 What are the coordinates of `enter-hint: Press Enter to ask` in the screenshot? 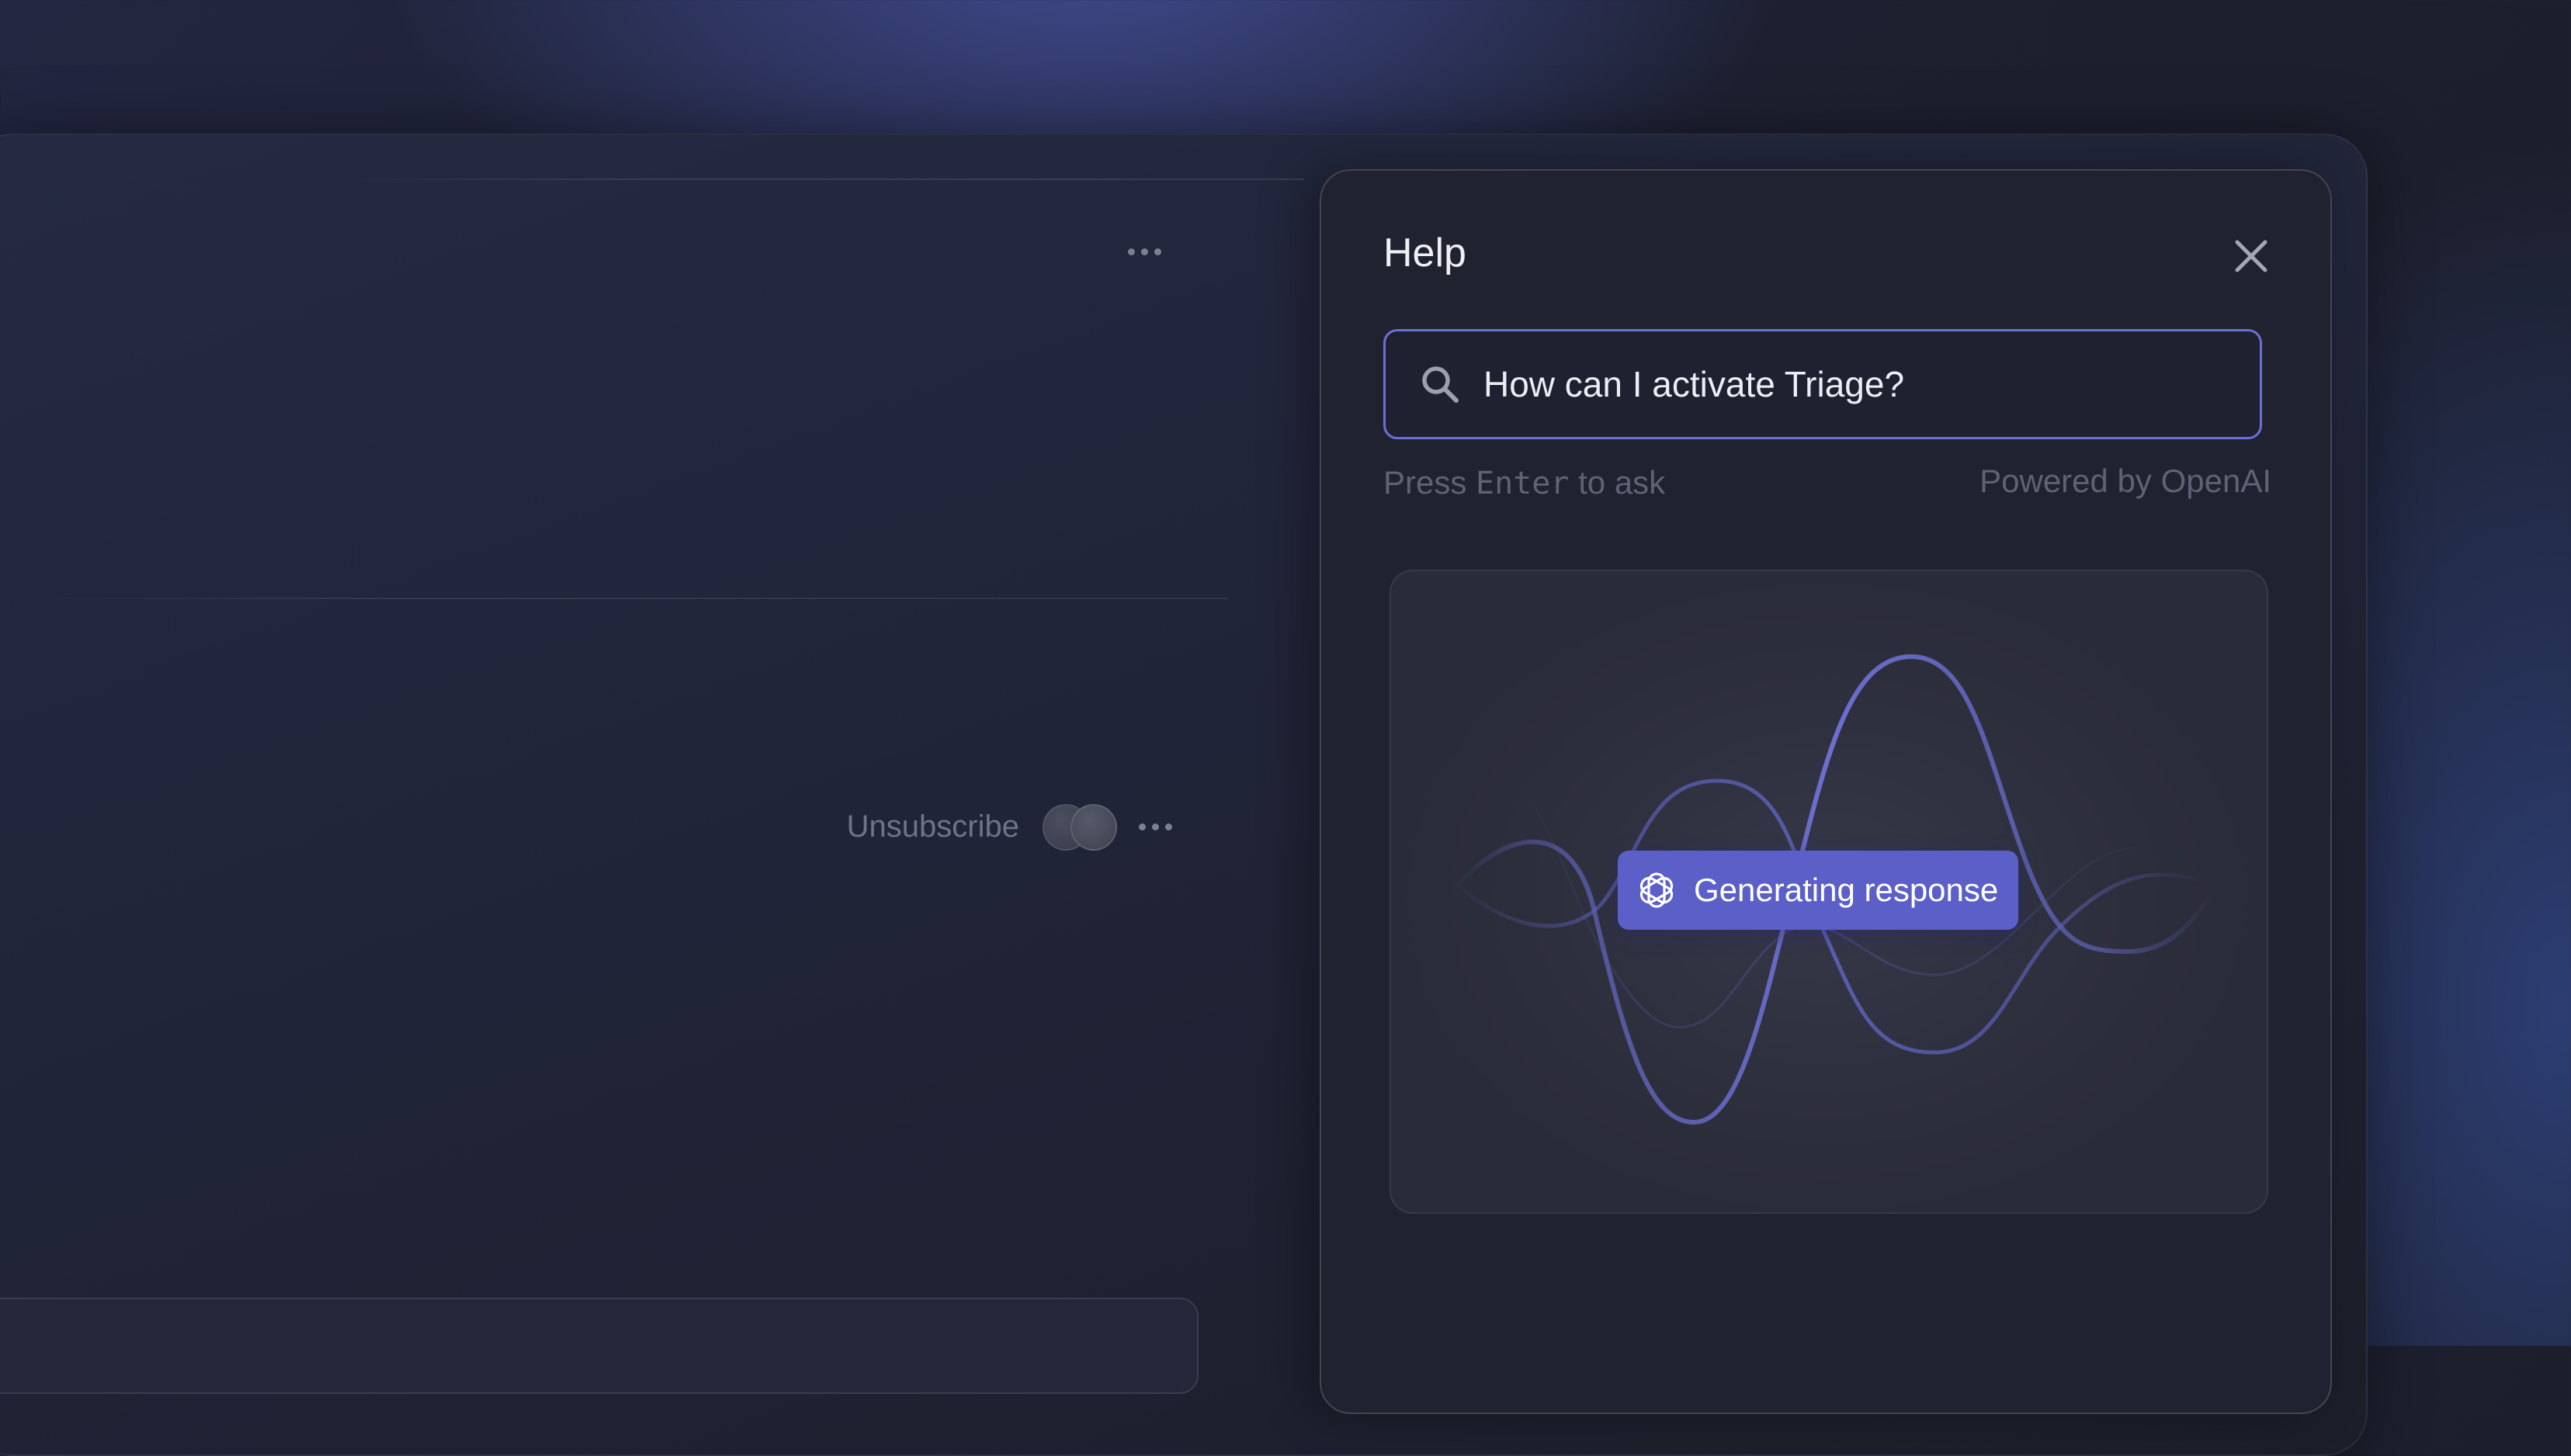 It's located at (1524, 483).